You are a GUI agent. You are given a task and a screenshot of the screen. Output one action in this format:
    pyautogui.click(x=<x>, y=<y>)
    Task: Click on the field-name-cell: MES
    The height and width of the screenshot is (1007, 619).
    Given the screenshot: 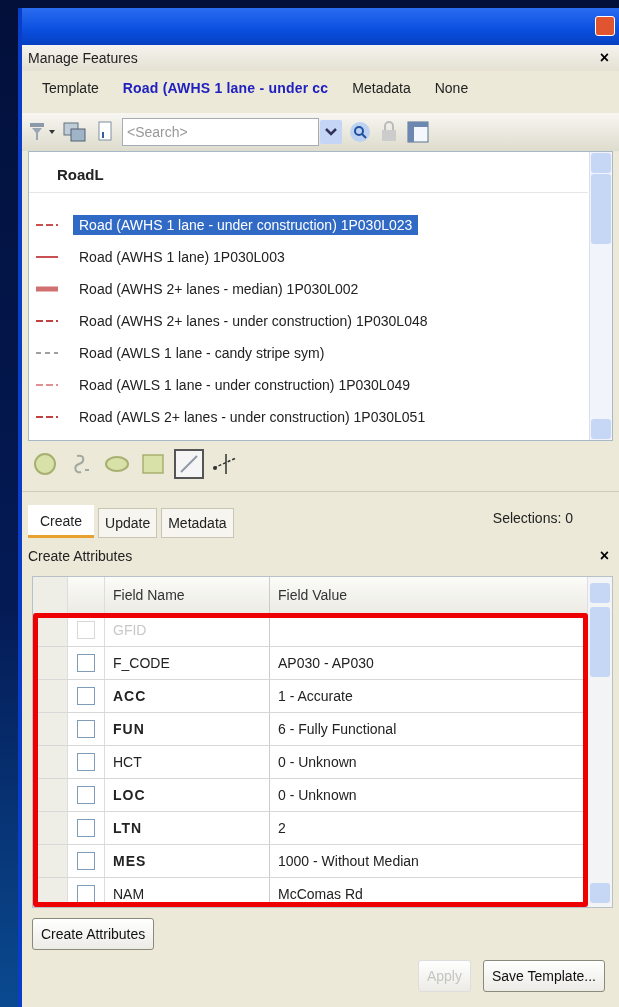 What is the action you would take?
    pyautogui.click(x=187, y=861)
    